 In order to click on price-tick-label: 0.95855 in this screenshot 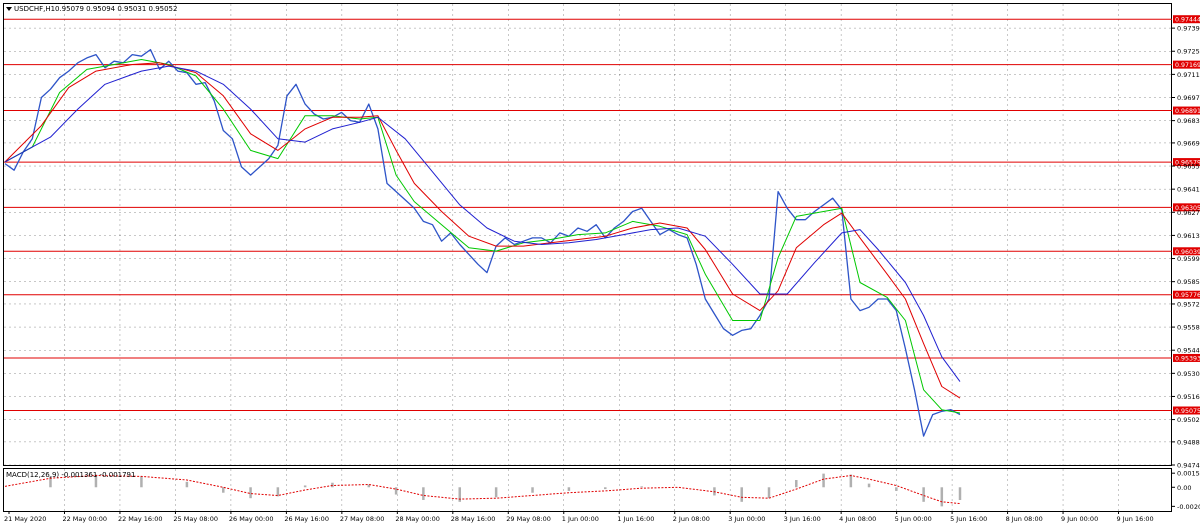, I will do `click(1188, 282)`.